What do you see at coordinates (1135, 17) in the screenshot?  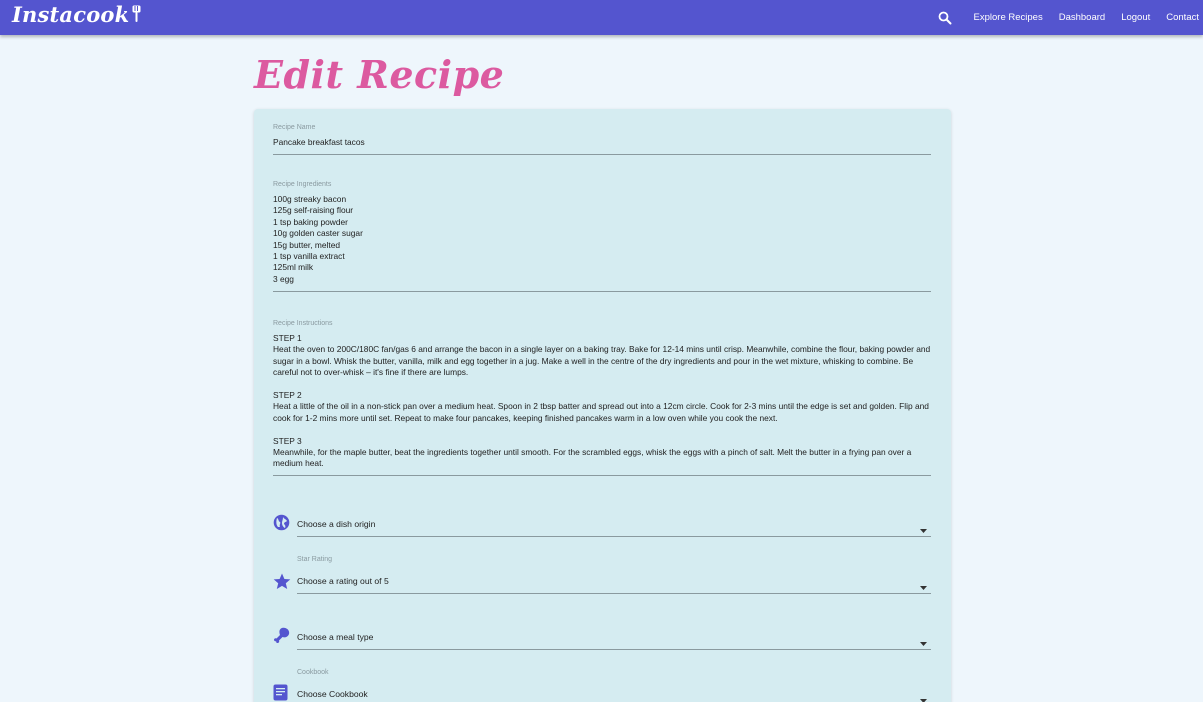 I see `nav-logout: Logout` at bounding box center [1135, 17].